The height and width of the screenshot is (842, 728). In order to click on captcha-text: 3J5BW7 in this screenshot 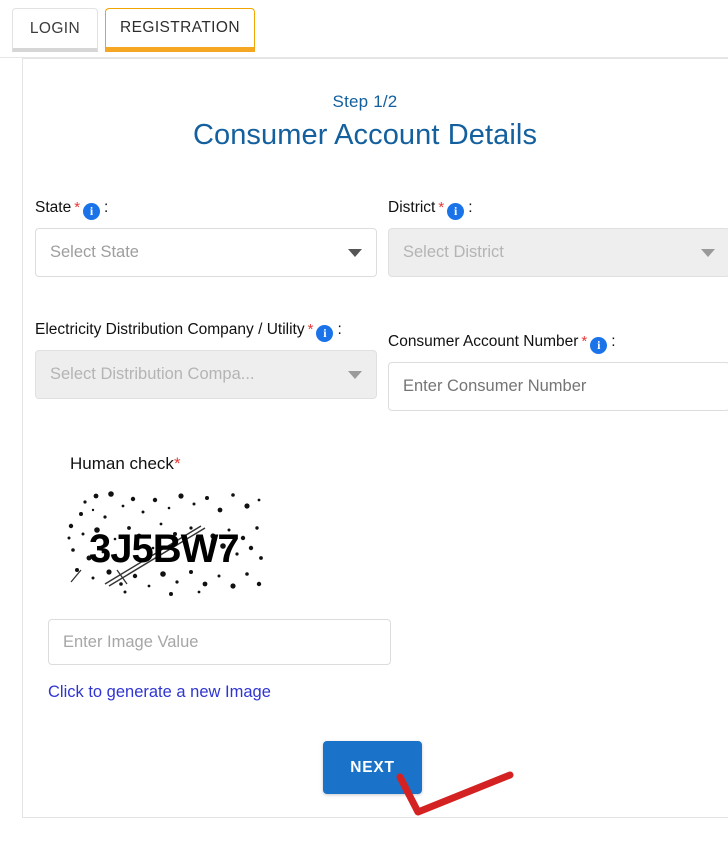, I will do `click(164, 549)`.